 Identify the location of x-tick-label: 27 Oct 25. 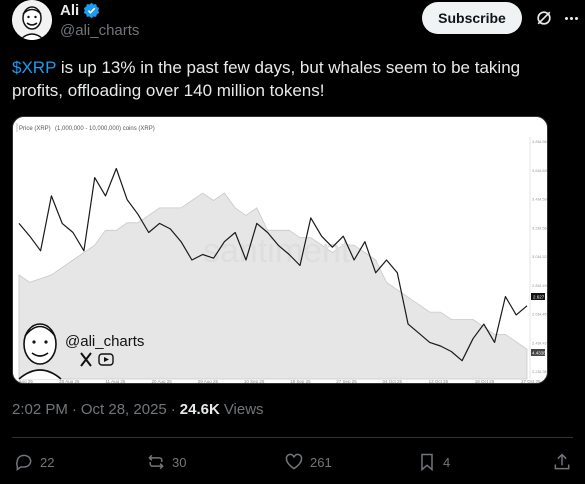
(531, 381).